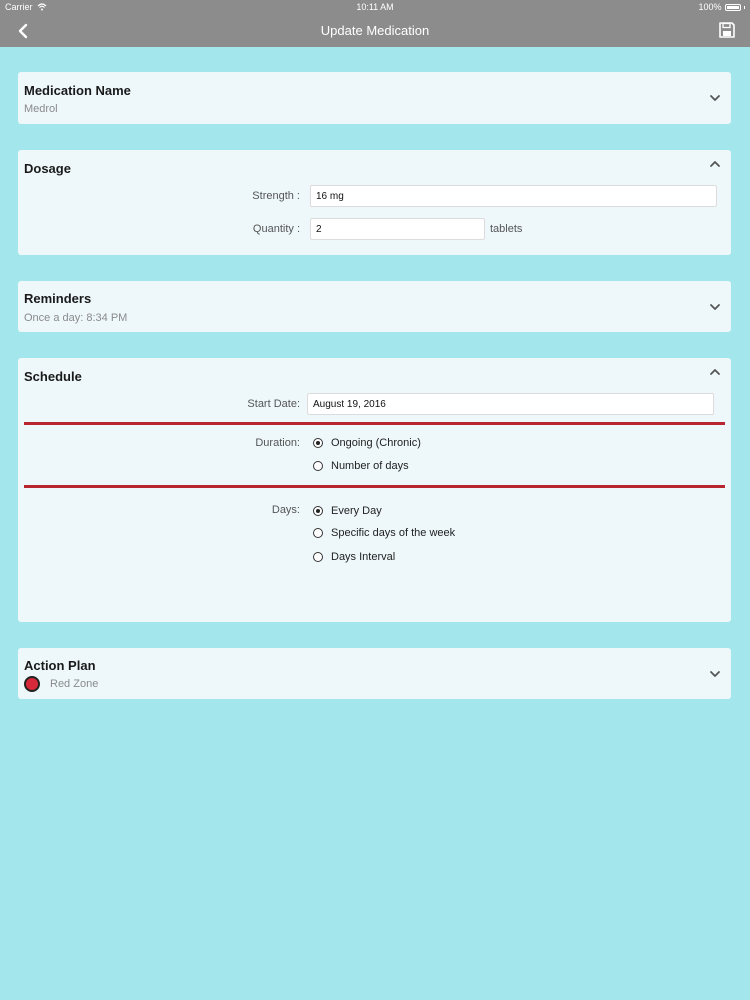 Image resolution: width=750 pixels, height=1000 pixels. What do you see at coordinates (374, 306) in the screenshot?
I see `reminders-card: Reminders Once a day: 8:34 PM` at bounding box center [374, 306].